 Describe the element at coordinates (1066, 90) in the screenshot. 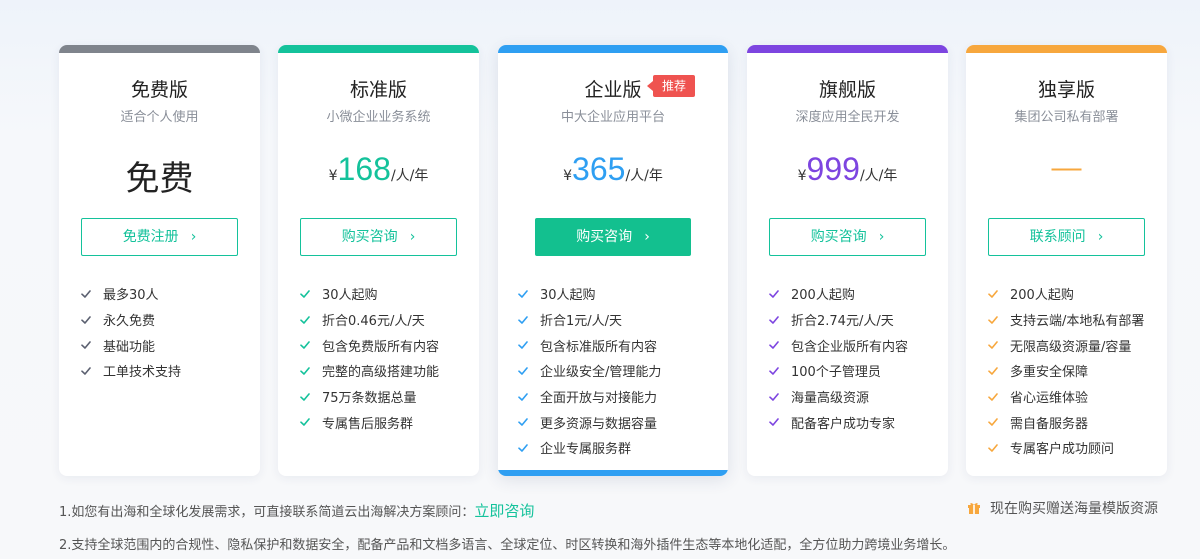

I see `plan-name: 独享版` at that location.